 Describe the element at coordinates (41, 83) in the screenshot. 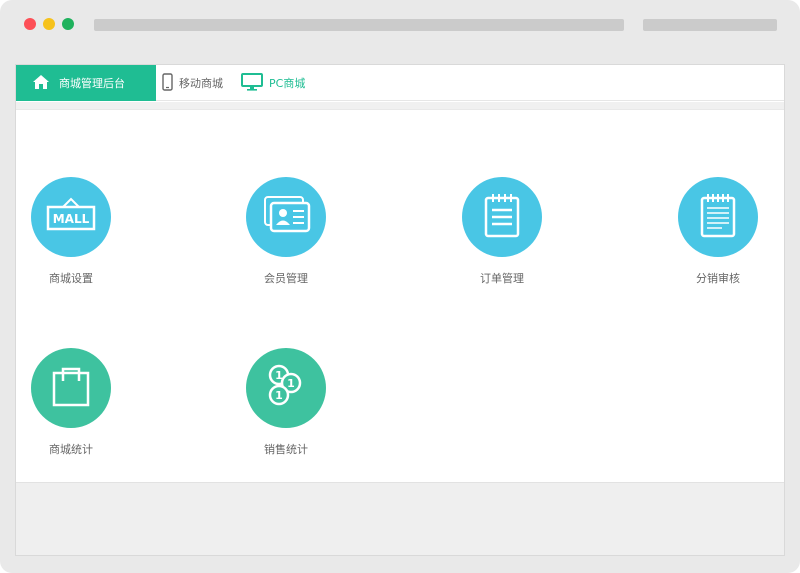

I see `home-icon` at that location.